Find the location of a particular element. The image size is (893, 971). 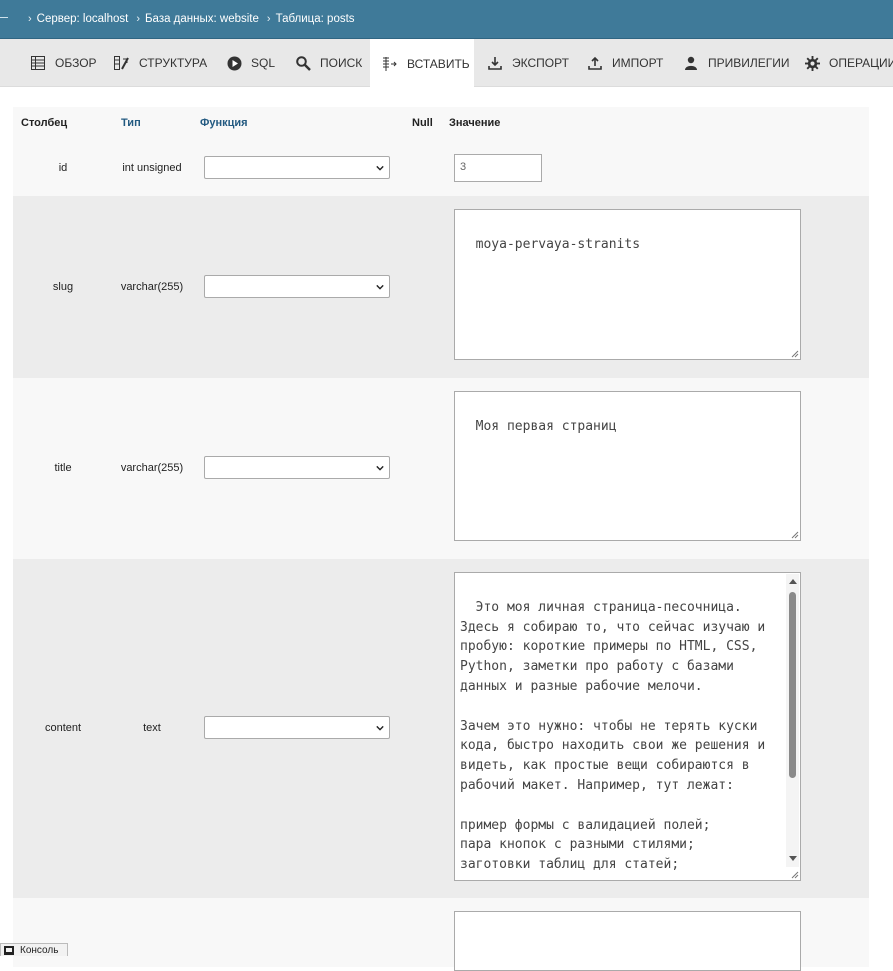

gear-icon is located at coordinates (812, 63).